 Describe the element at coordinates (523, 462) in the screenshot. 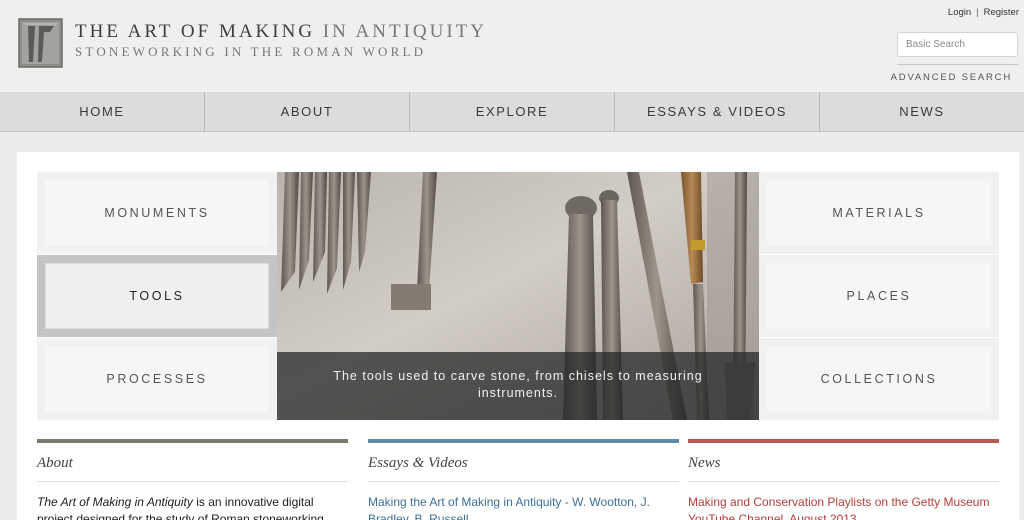

I see `essays-heading: Essays & Videos` at that location.